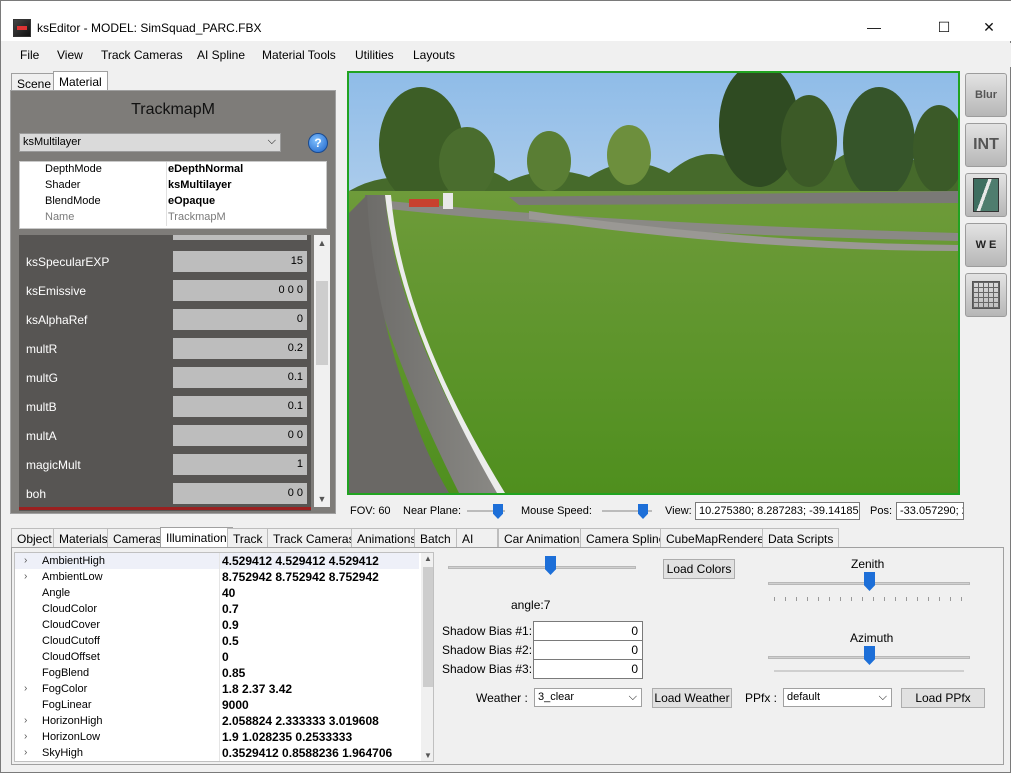 This screenshot has width=1011, height=773. I want to click on int-hr-lr-button: INT, so click(986, 145).